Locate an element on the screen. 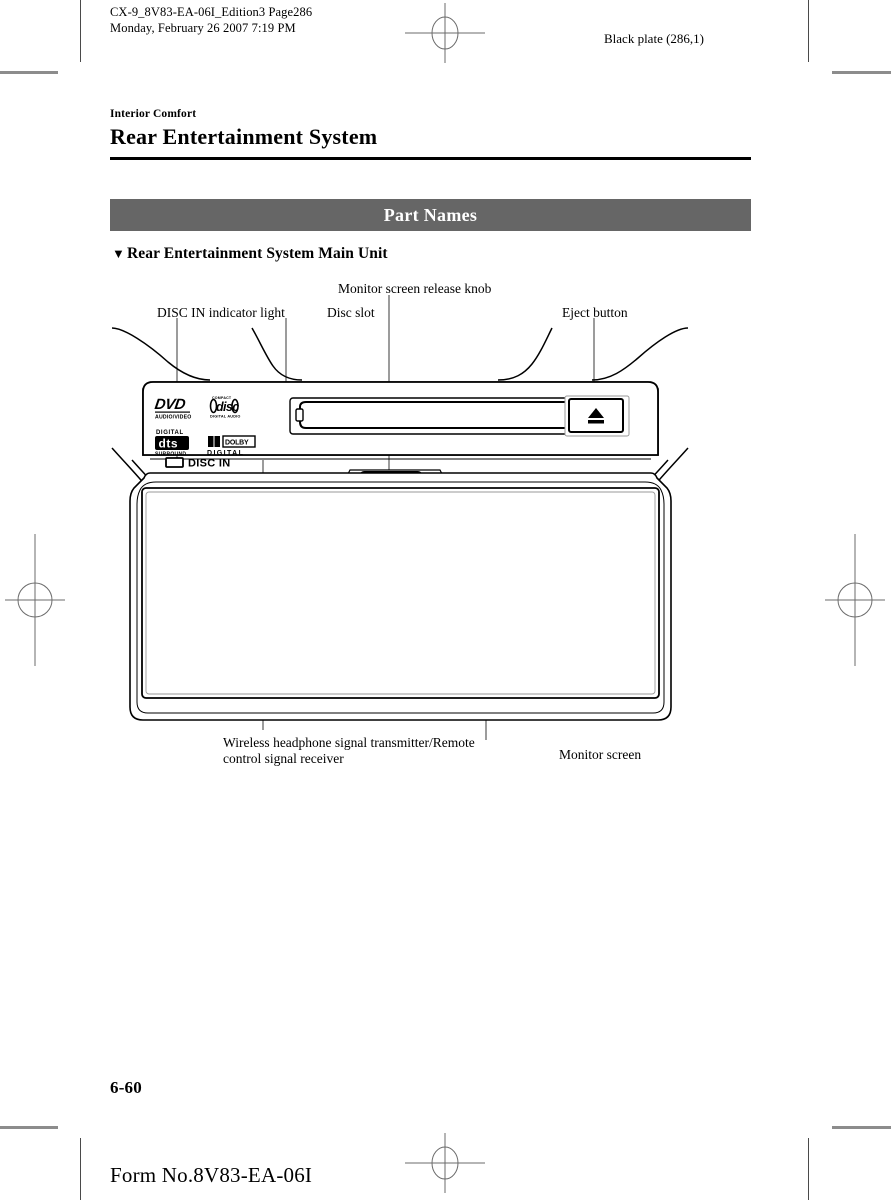  form-number: Form No.8V83-EA-06I is located at coordinates (211, 1175).